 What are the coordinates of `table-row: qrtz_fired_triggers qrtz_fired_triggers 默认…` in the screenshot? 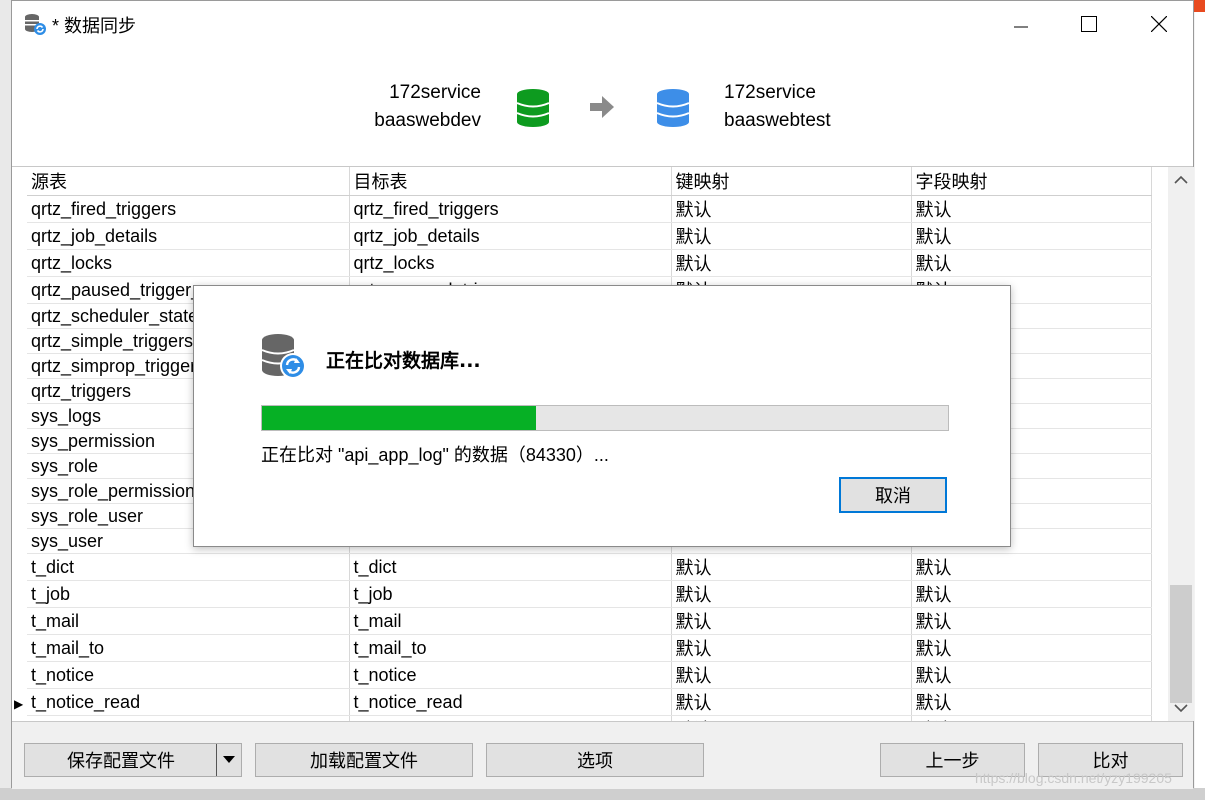 It's located at (589, 209).